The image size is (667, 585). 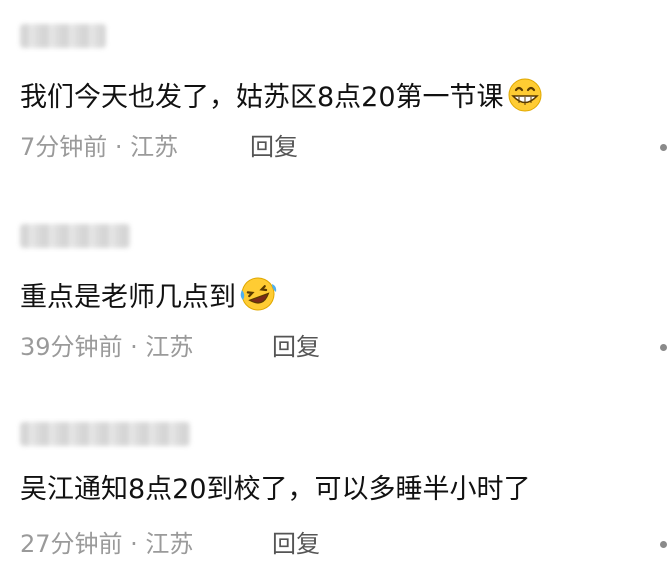 I want to click on comment-text: 吴江通知8点20到校了，可以多睡半小时了, so click(x=275, y=489).